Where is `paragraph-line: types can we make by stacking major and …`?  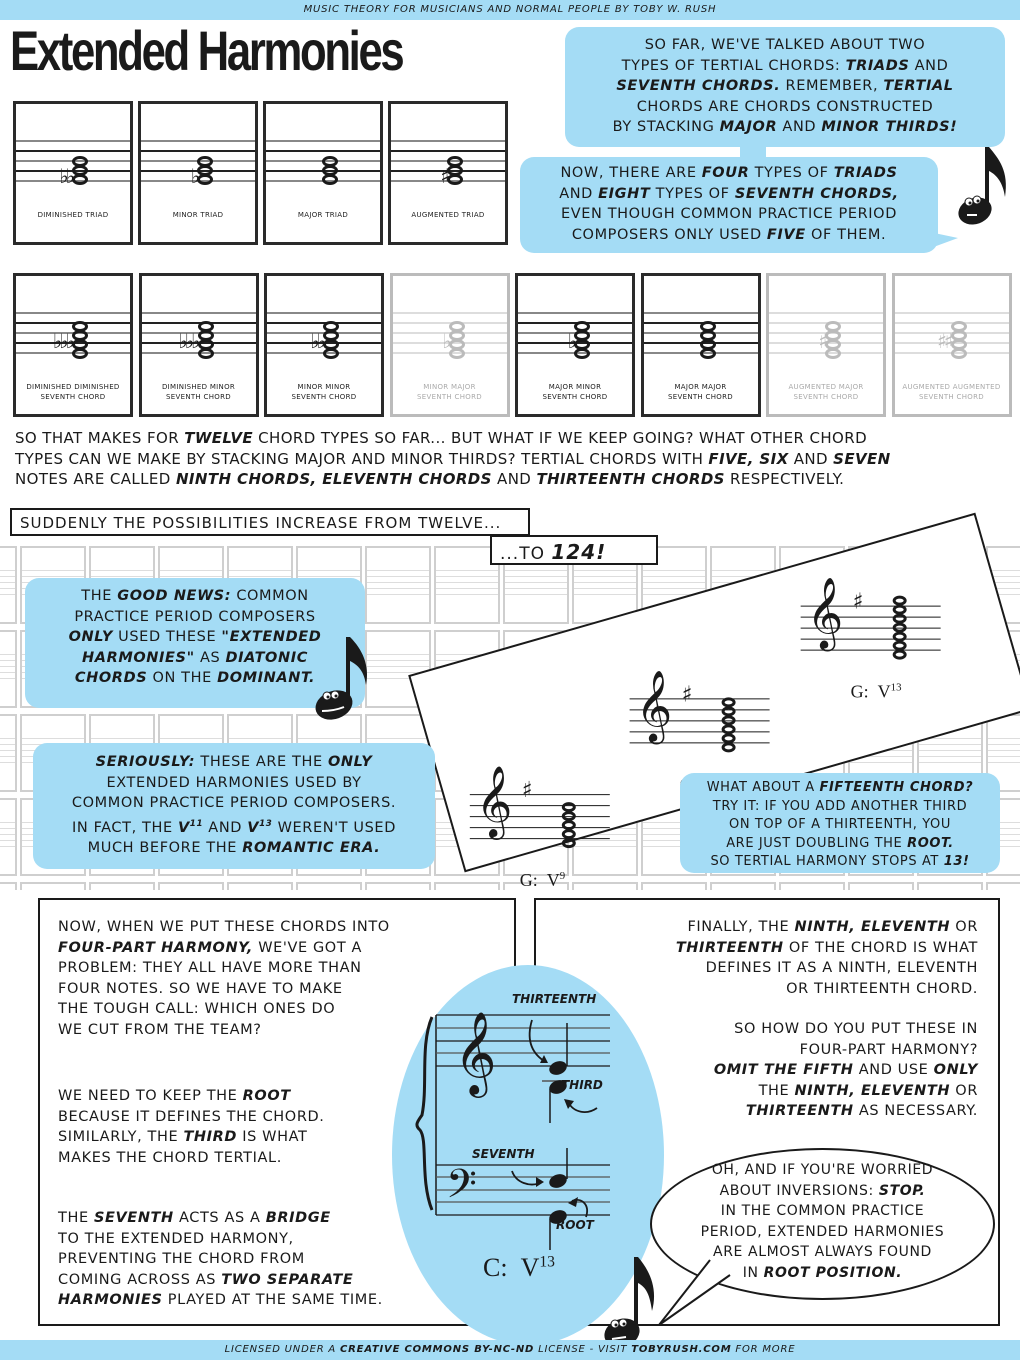
paragraph-line: types can we make by stacking major and … is located at coordinates (512, 459).